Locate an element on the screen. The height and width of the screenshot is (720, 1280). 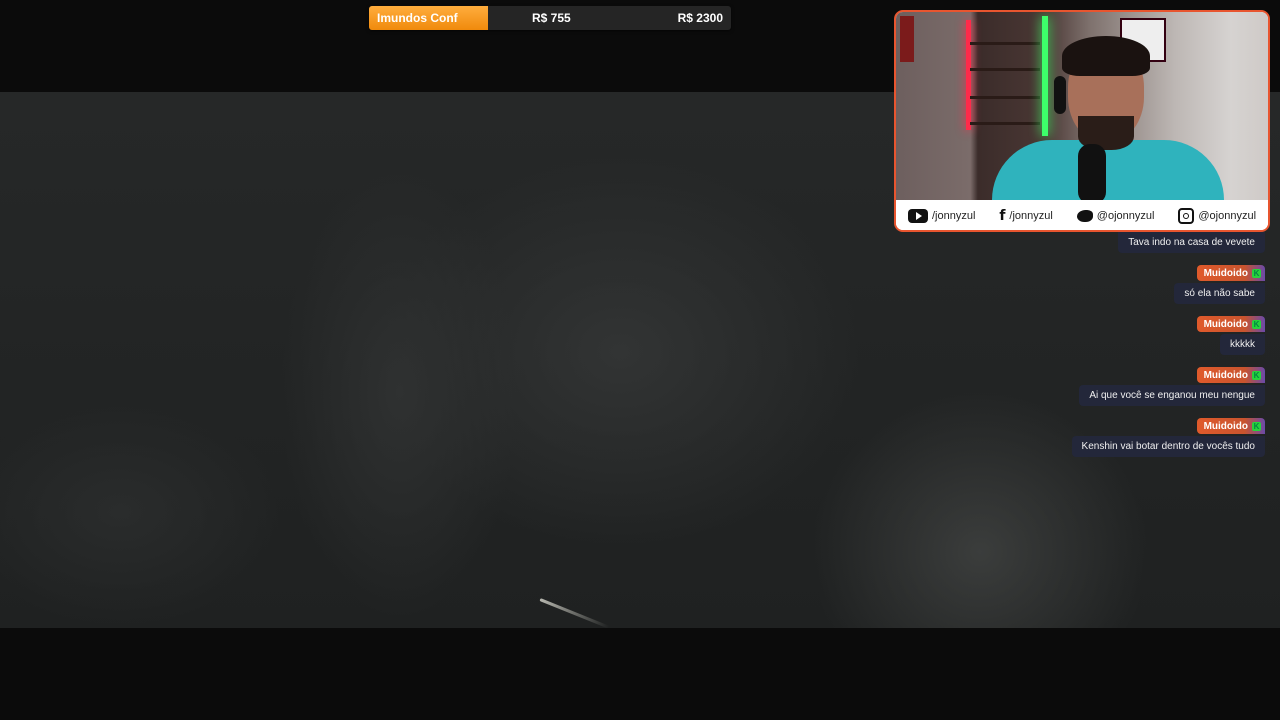
chat-message-text: kkkkk is located at coordinates (1242, 344).